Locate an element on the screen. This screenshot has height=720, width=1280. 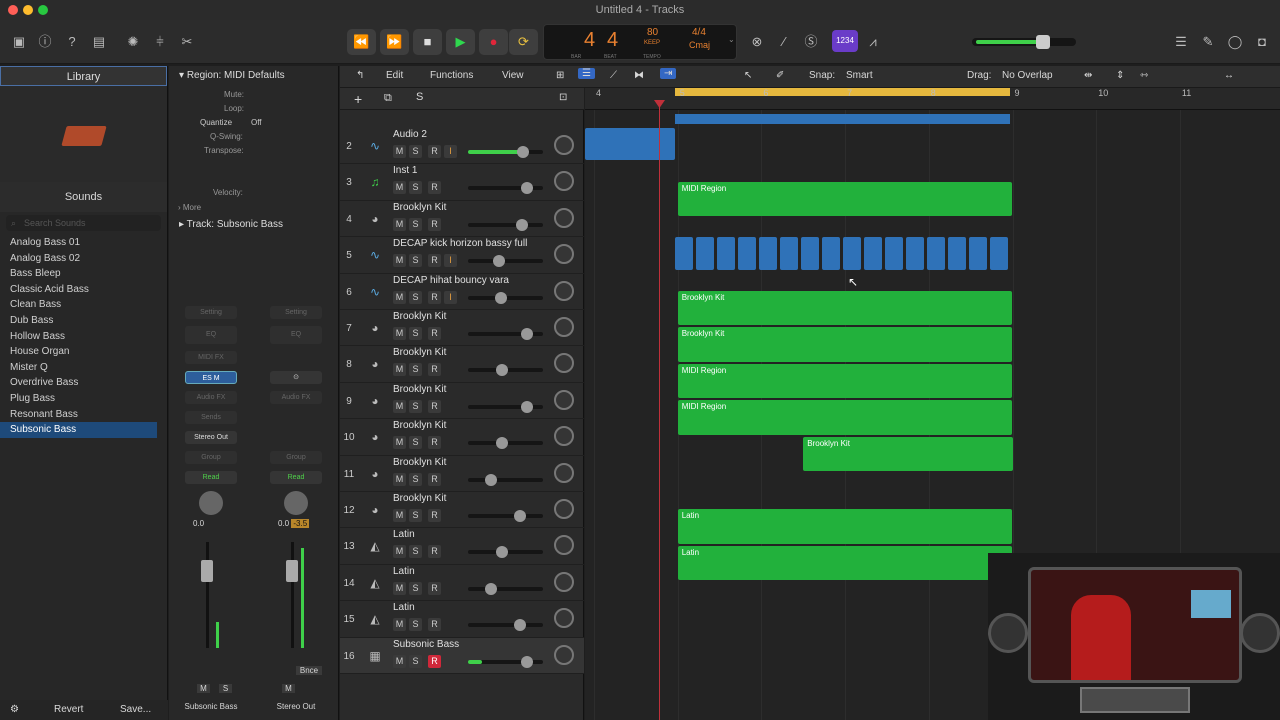
eq-slot: EQ is located at coordinates (211, 335).